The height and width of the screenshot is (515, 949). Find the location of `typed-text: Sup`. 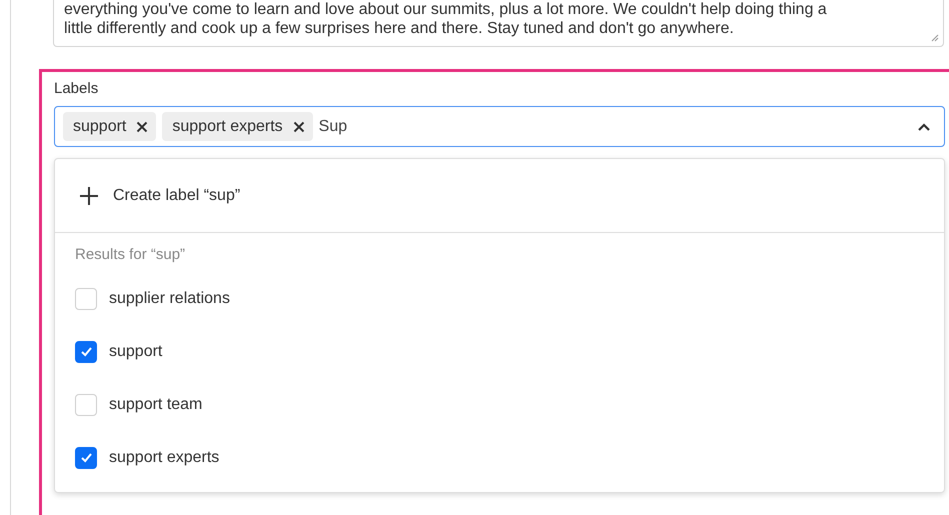

typed-text: Sup is located at coordinates (333, 127).